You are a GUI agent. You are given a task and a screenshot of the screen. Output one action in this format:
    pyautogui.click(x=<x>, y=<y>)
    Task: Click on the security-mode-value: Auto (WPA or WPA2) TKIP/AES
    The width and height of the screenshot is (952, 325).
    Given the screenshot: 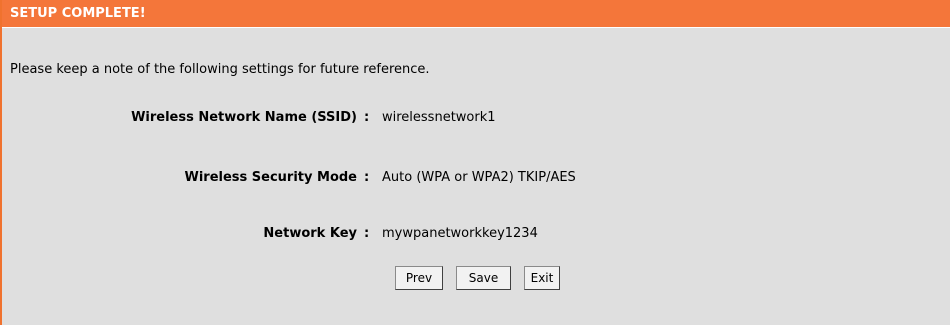 What is the action you would take?
    pyautogui.click(x=479, y=177)
    